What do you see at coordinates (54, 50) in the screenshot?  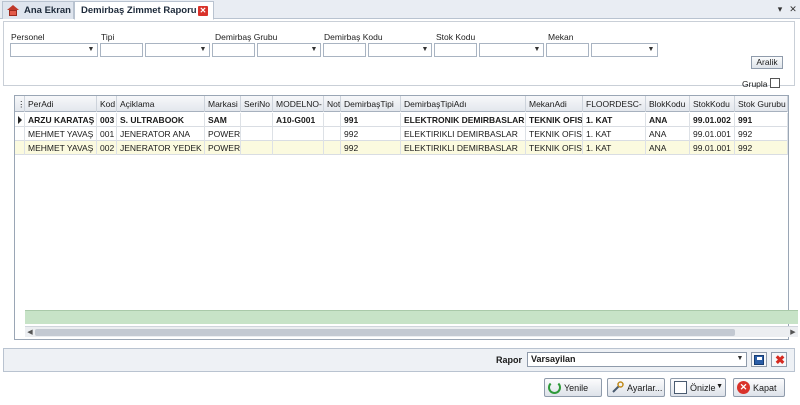 I see `personel-select: ▼` at bounding box center [54, 50].